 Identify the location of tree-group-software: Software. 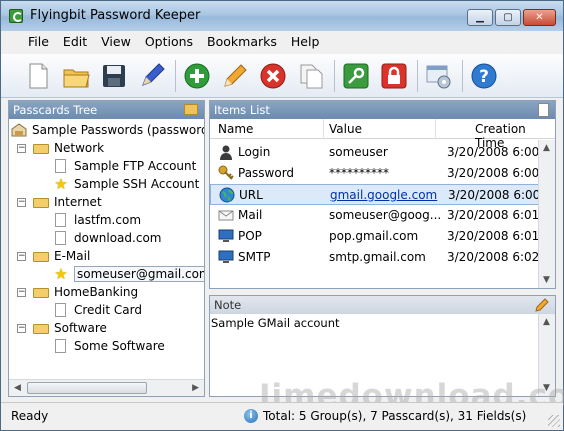
(70, 328).